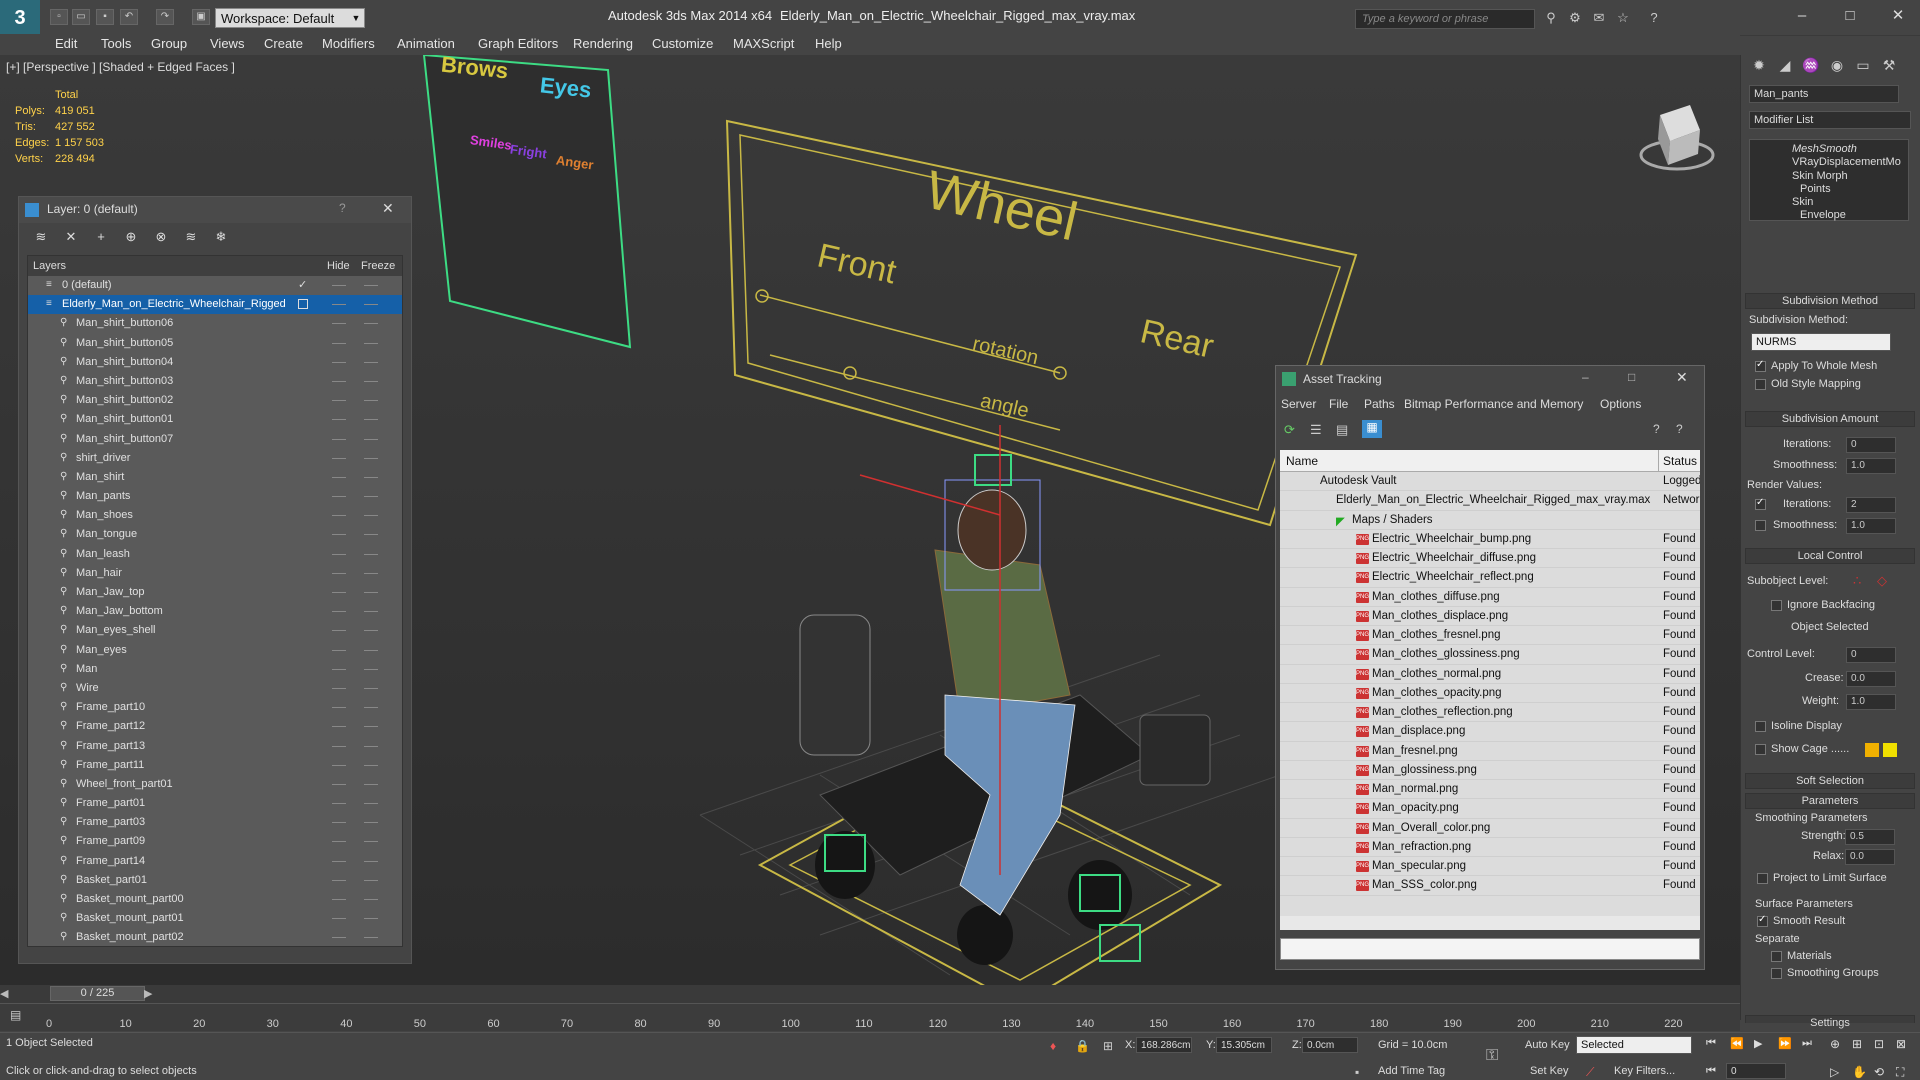  Describe the element at coordinates (1634, 1045) in the screenshot. I see `key-selection-dropdown: Selected` at that location.